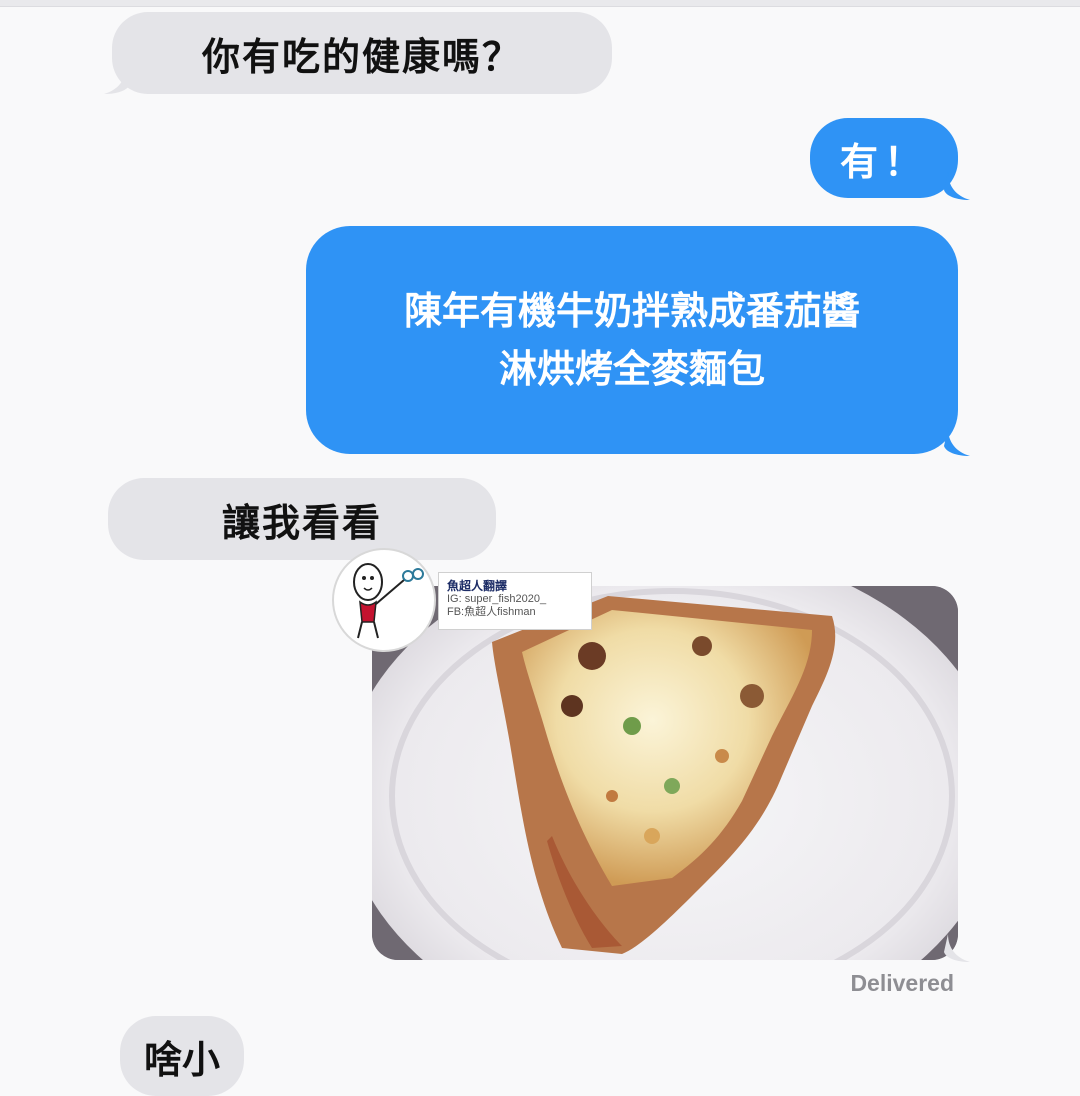 This screenshot has width=1080, height=1096. I want to click on outgoing-message-bubble: 有！, so click(884, 158).